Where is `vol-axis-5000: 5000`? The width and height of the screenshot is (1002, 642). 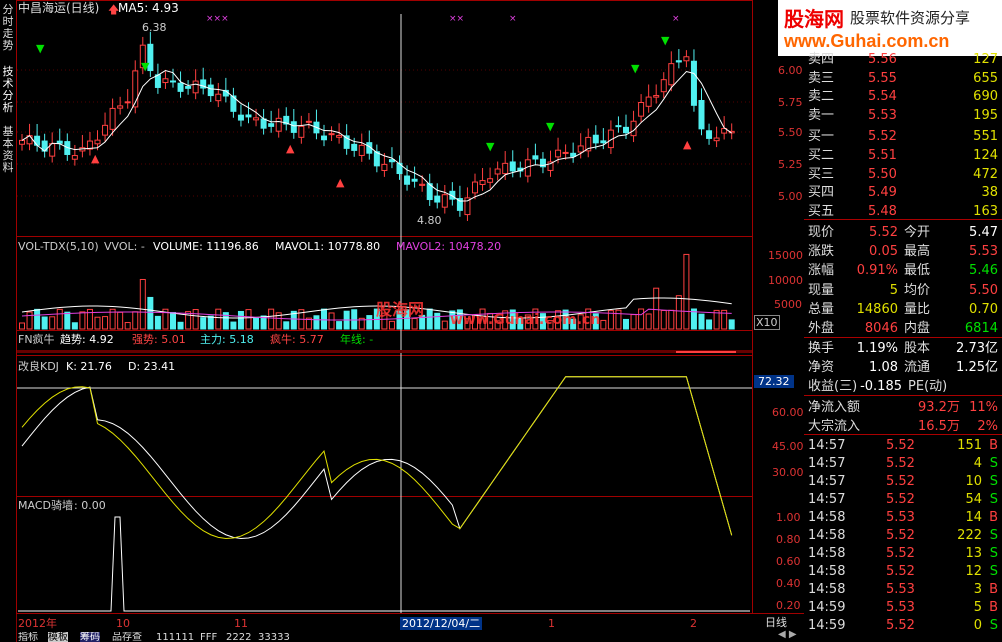
vol-axis-5000: 5000 is located at coordinates (788, 304).